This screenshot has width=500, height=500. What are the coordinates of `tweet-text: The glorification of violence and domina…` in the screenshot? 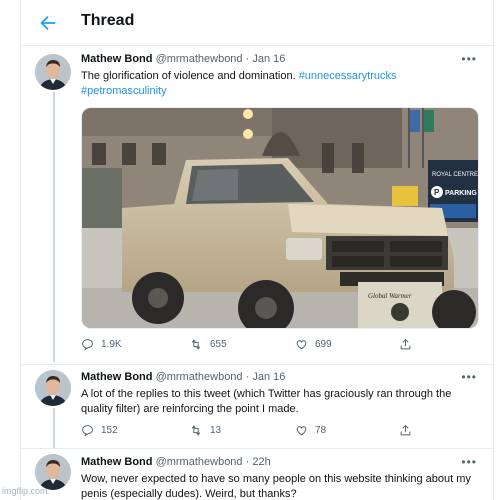 It's located at (281, 84).